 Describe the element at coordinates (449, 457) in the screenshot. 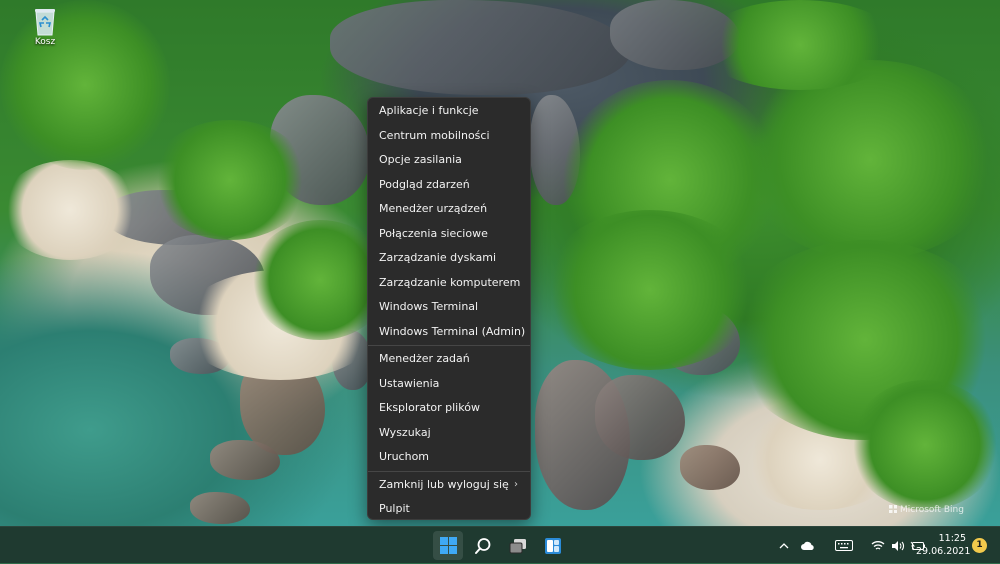

I see `menu-item-run: Uruchom` at that location.